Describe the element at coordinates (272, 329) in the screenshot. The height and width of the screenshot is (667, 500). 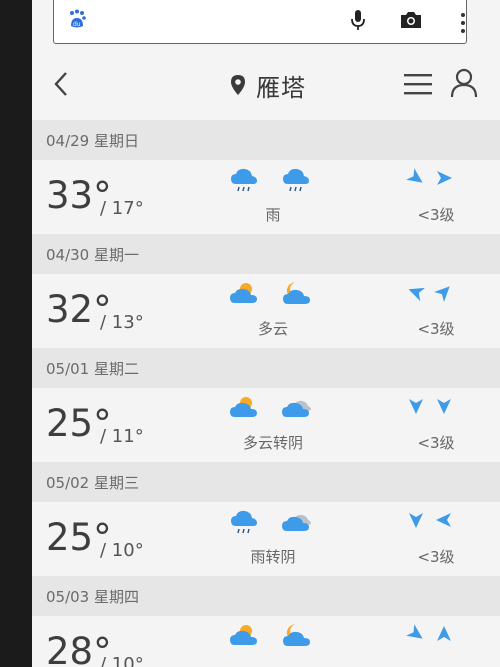
I see `condition-label: 多云` at that location.